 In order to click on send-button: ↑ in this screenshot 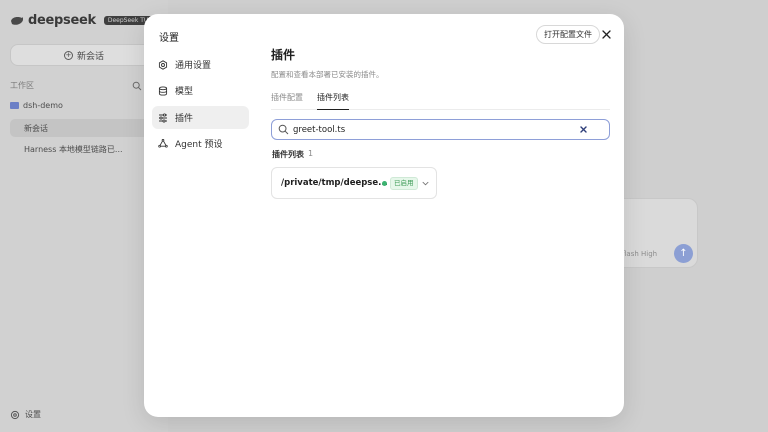, I will do `click(683, 253)`.